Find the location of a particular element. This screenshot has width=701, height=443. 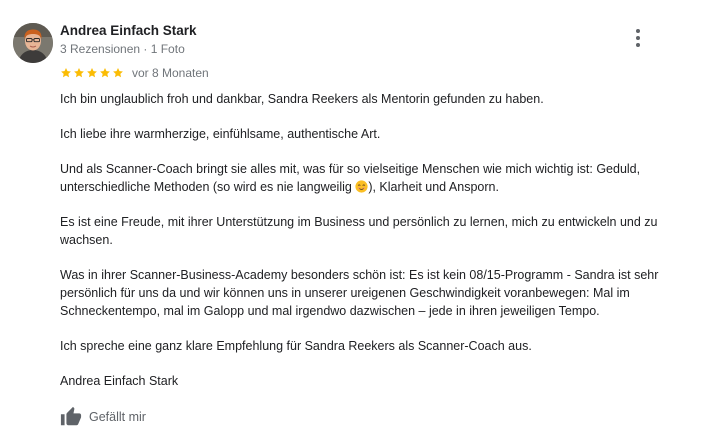

more-vertical-icon is located at coordinates (638, 38).